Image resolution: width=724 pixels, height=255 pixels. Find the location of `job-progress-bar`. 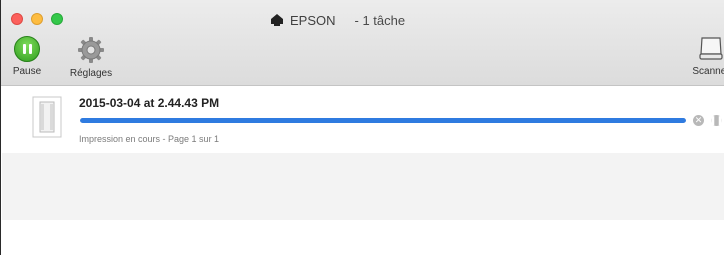

job-progress-bar is located at coordinates (383, 120).